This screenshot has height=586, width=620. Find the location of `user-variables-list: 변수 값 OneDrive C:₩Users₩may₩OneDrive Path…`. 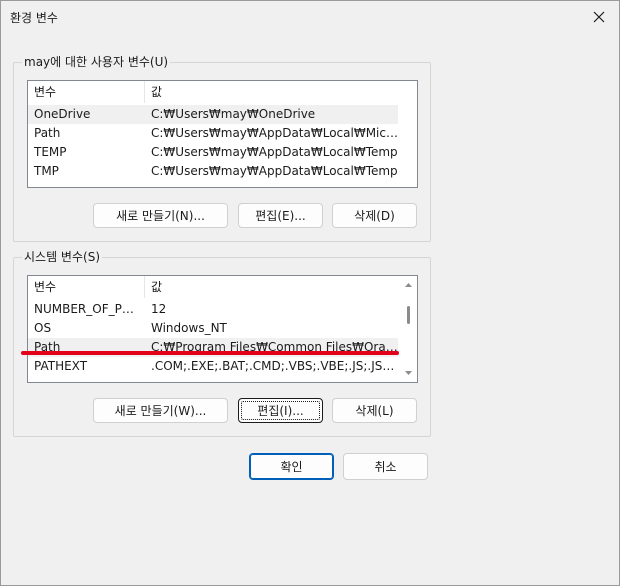

user-variables-list: 변수 값 OneDrive C:₩Users₩may₩OneDrive Path… is located at coordinates (222, 134).